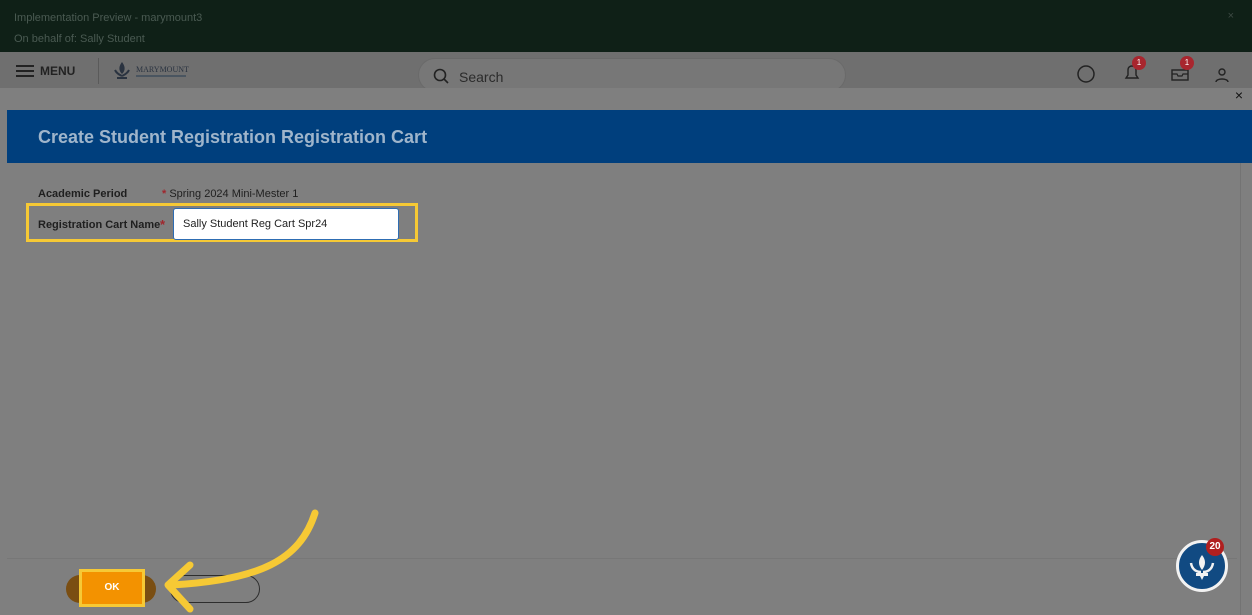 The image size is (1252, 615). Describe the element at coordinates (112, 588) in the screenshot. I see `ok-button: OK` at that location.